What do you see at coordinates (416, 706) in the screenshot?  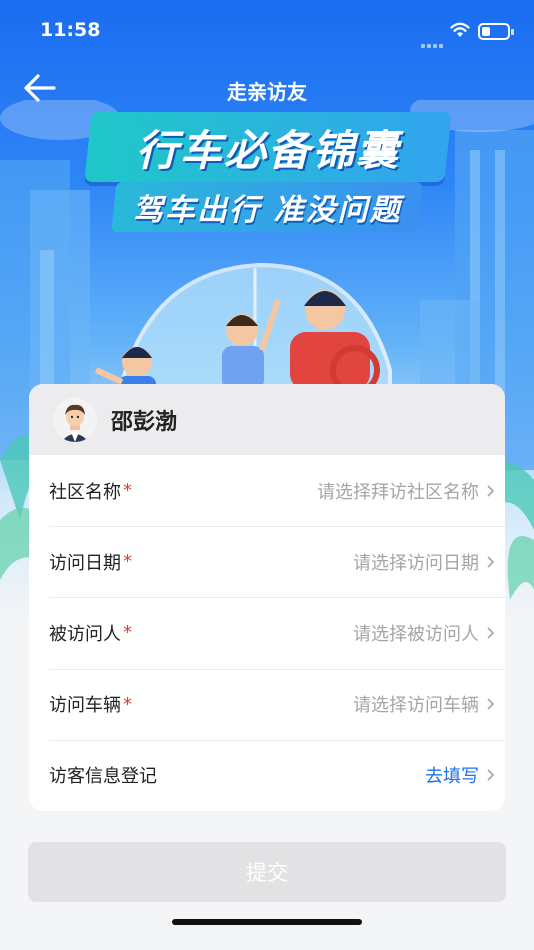 I see `vehicle-placeholder: 请选择访问车辆` at bounding box center [416, 706].